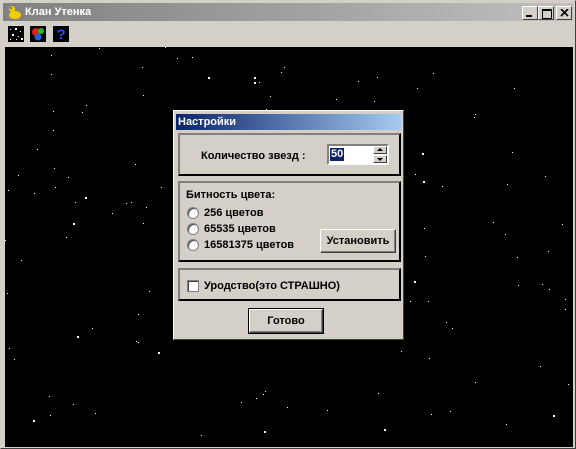 This screenshot has width=576, height=449. Describe the element at coordinates (193, 286) in the screenshot. I see `ugly-checkbox` at that location.